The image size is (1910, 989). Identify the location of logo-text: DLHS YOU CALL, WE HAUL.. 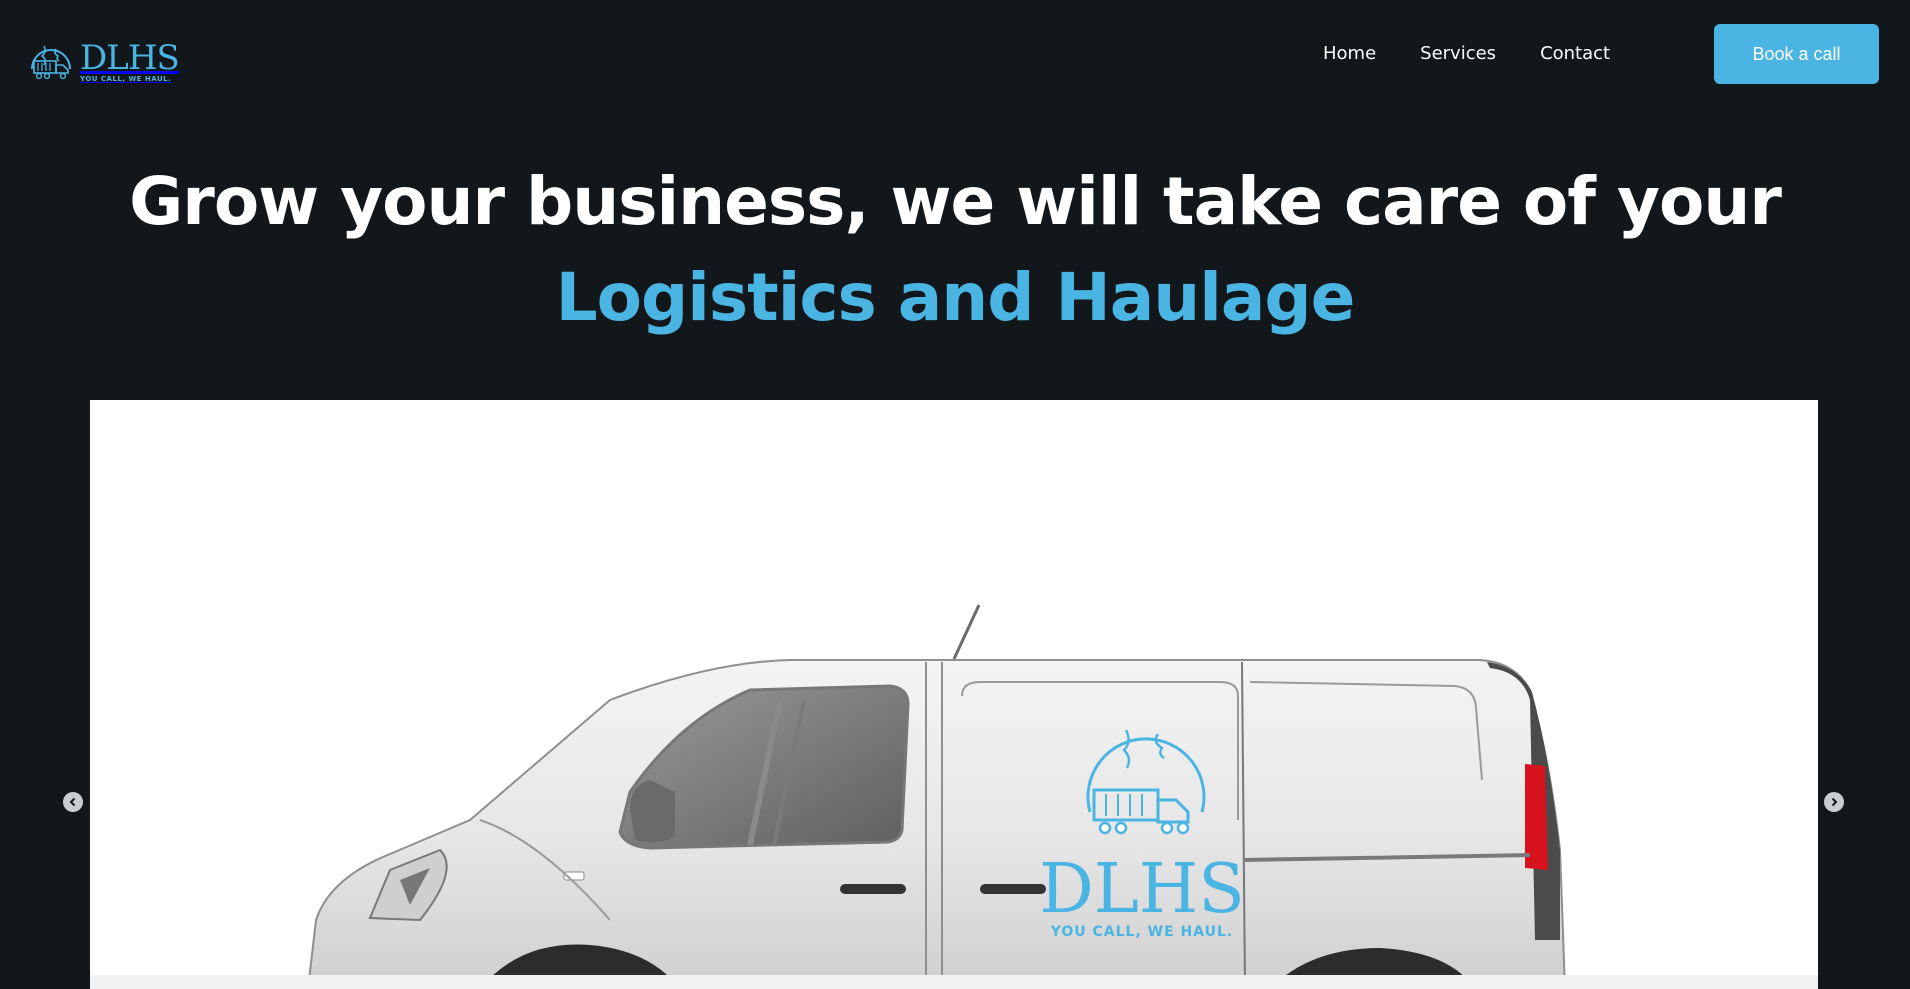
(130, 60).